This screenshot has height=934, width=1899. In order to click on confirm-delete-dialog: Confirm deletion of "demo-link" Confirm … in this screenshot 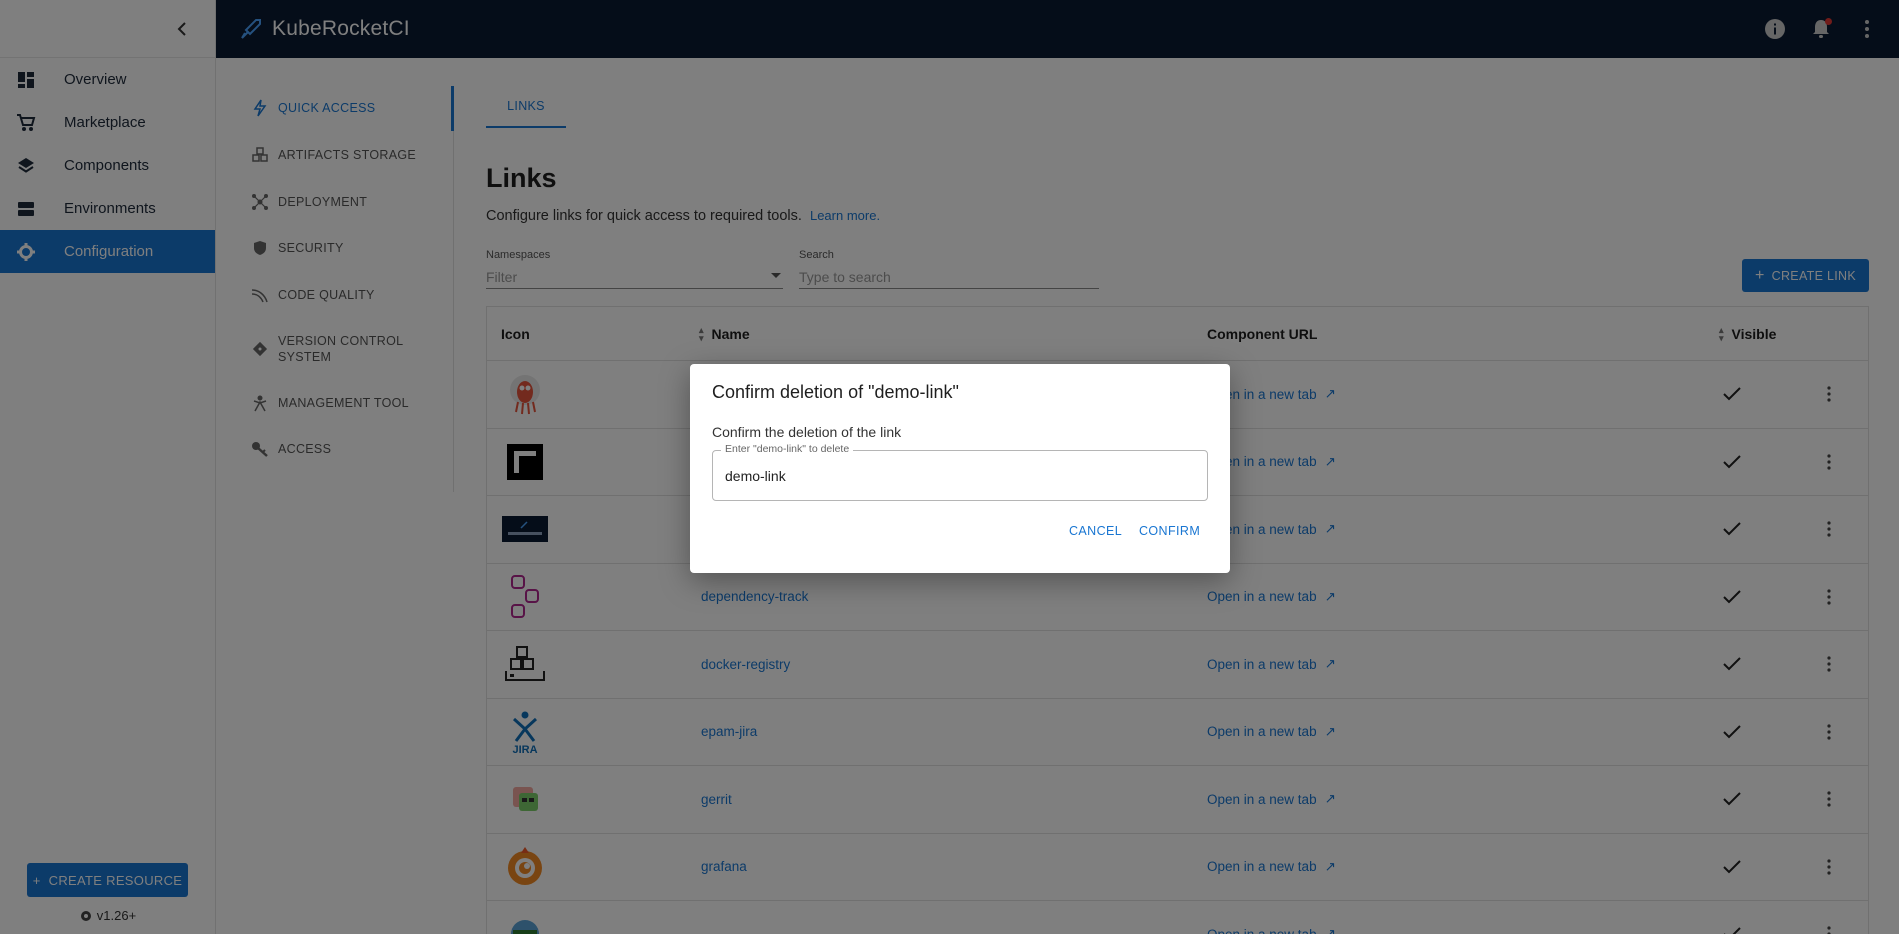, I will do `click(960, 468)`.